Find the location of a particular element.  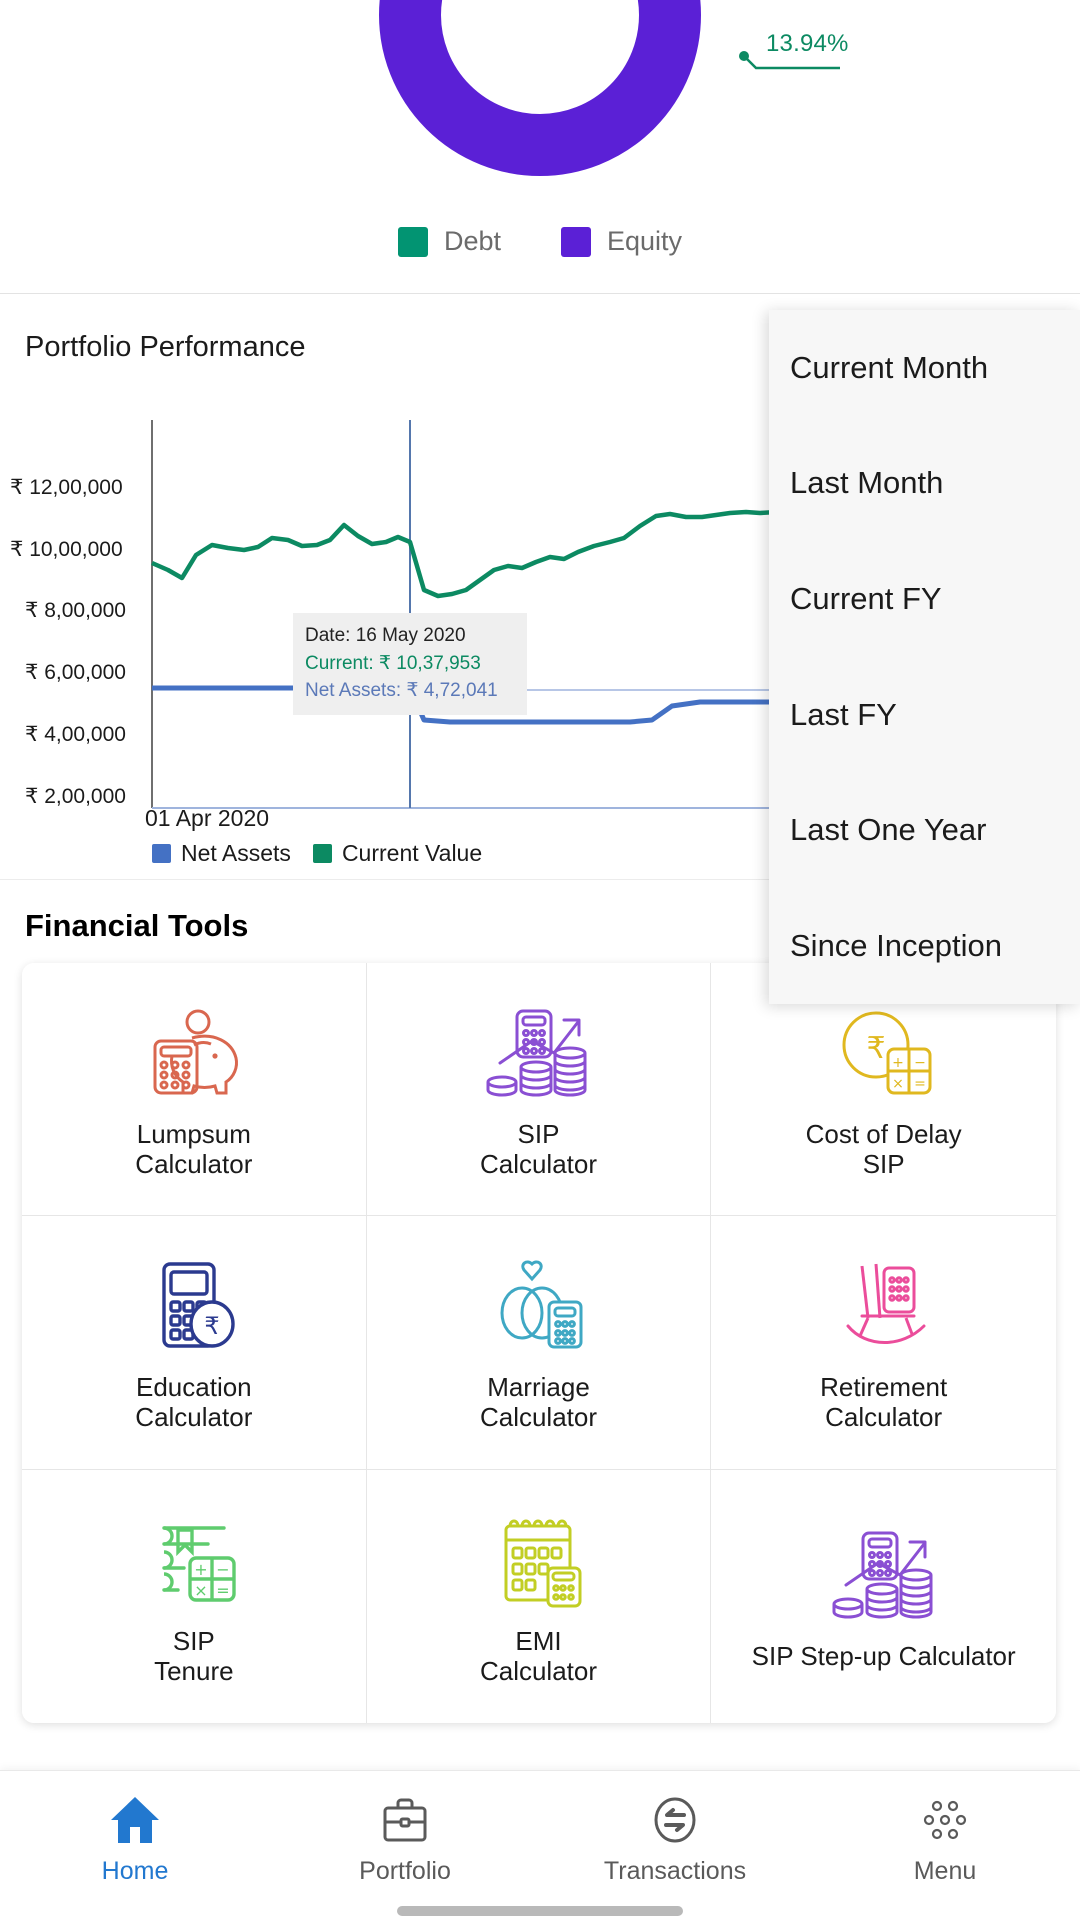

tool-card-sip-calculator: SIP Calculator is located at coordinates (539, 1090).